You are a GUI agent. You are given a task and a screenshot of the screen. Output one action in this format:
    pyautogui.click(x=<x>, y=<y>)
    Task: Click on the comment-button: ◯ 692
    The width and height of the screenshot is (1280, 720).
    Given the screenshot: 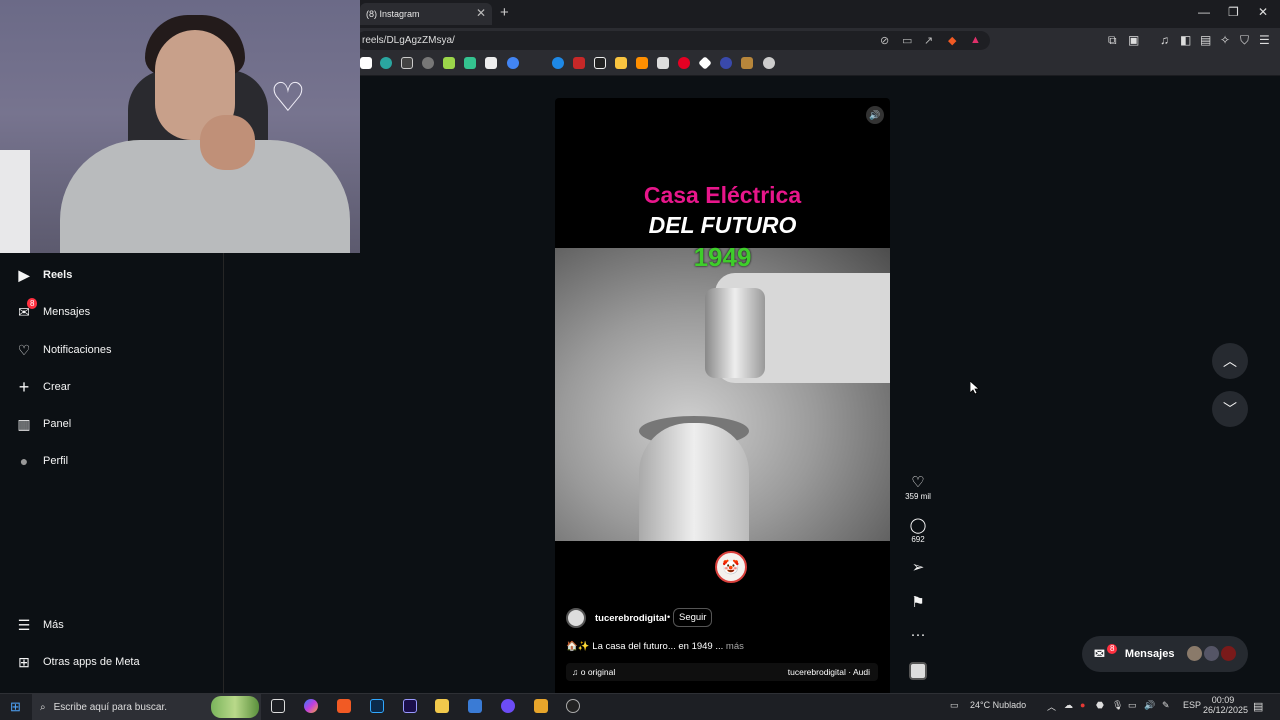 What is the action you would take?
    pyautogui.click(x=918, y=530)
    